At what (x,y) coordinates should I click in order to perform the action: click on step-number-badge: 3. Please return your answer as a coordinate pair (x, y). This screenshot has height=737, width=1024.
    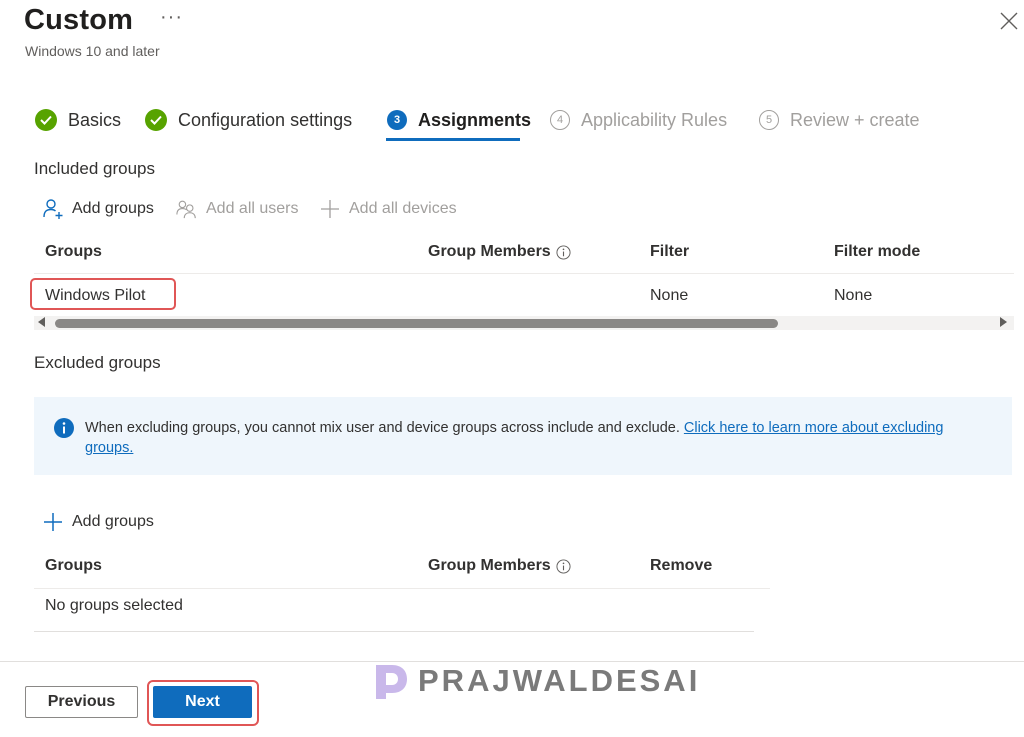
    Looking at the image, I should click on (397, 120).